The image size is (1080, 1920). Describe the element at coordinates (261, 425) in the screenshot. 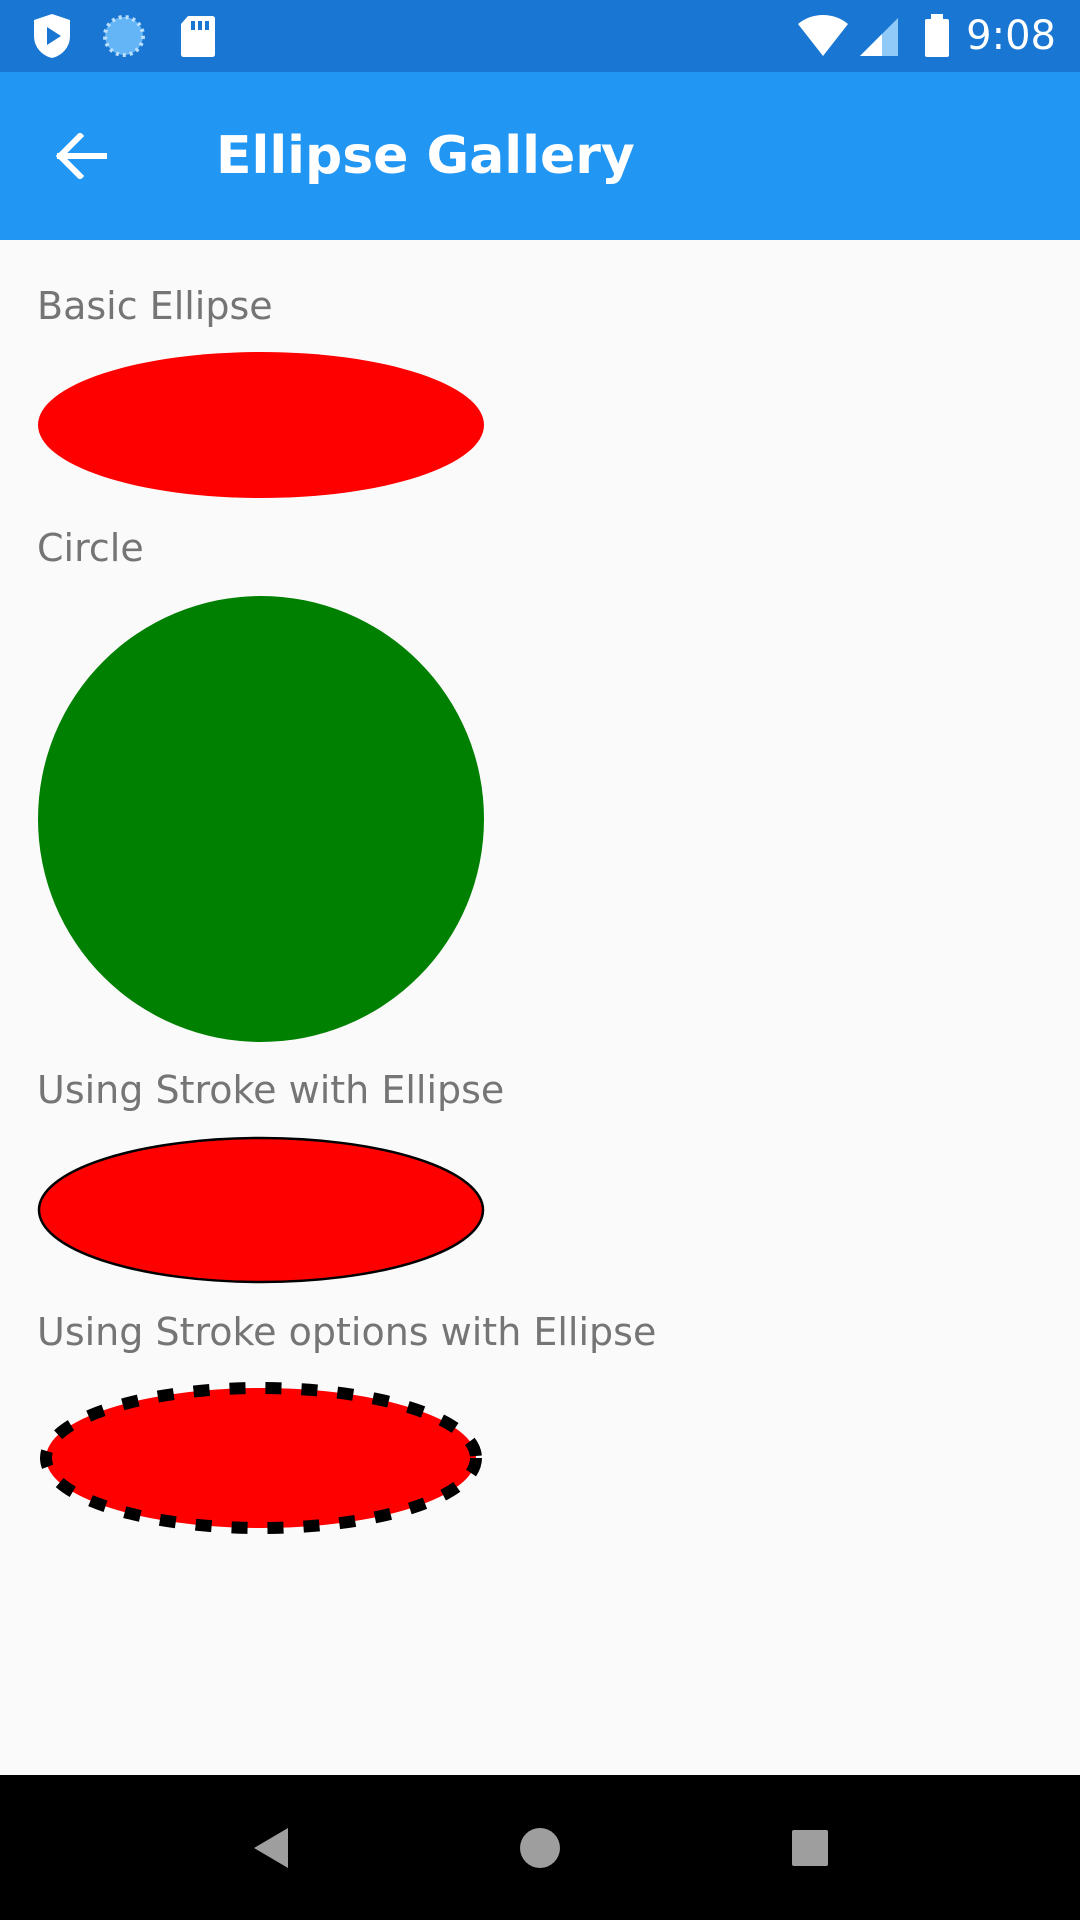

I see `basic-ellipse` at that location.